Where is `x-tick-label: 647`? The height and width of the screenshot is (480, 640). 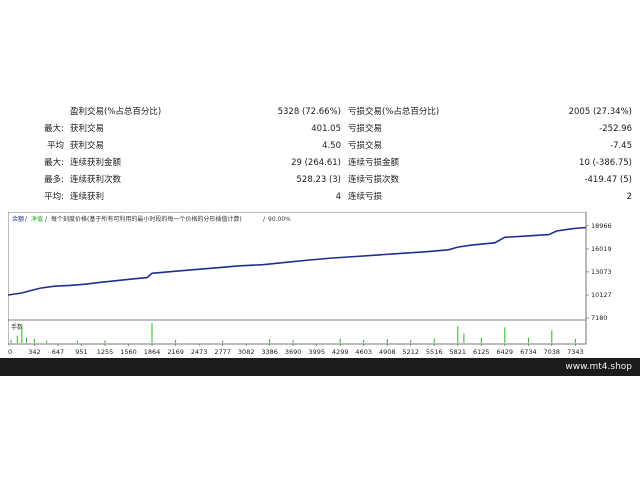
x-tick-label: 647 is located at coordinates (58, 352).